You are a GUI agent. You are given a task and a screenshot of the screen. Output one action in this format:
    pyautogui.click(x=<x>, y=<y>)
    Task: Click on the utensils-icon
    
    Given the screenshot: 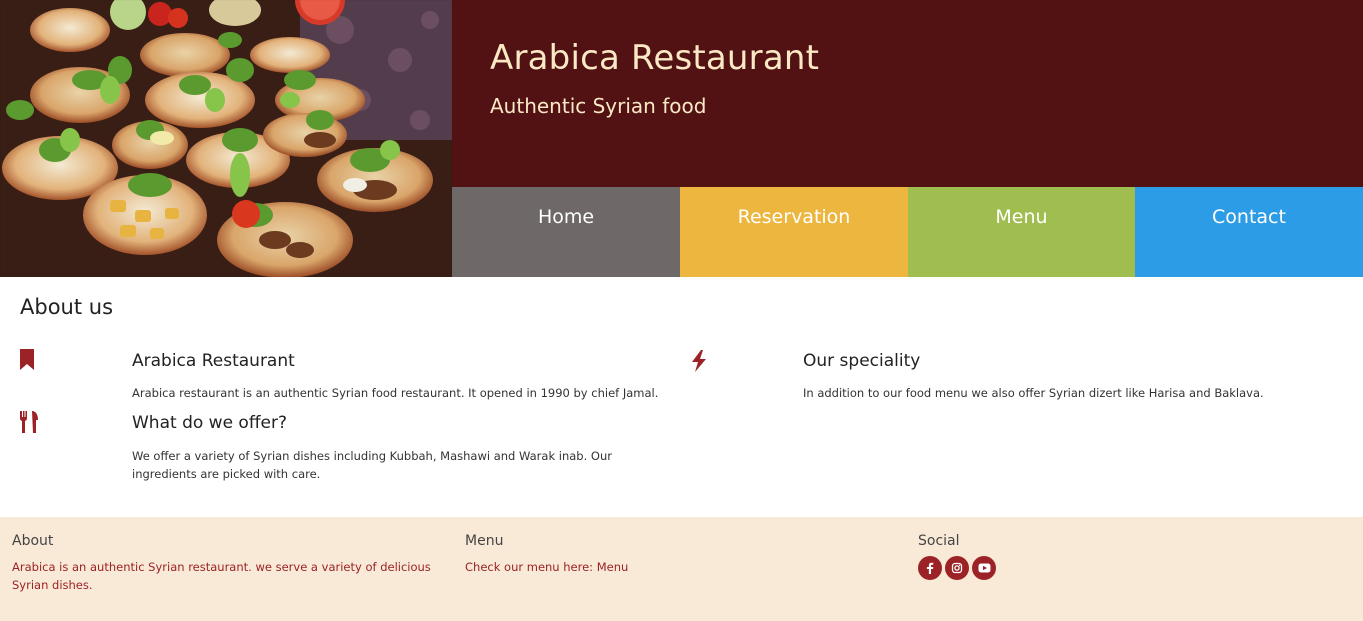 What is the action you would take?
    pyautogui.click(x=29, y=422)
    